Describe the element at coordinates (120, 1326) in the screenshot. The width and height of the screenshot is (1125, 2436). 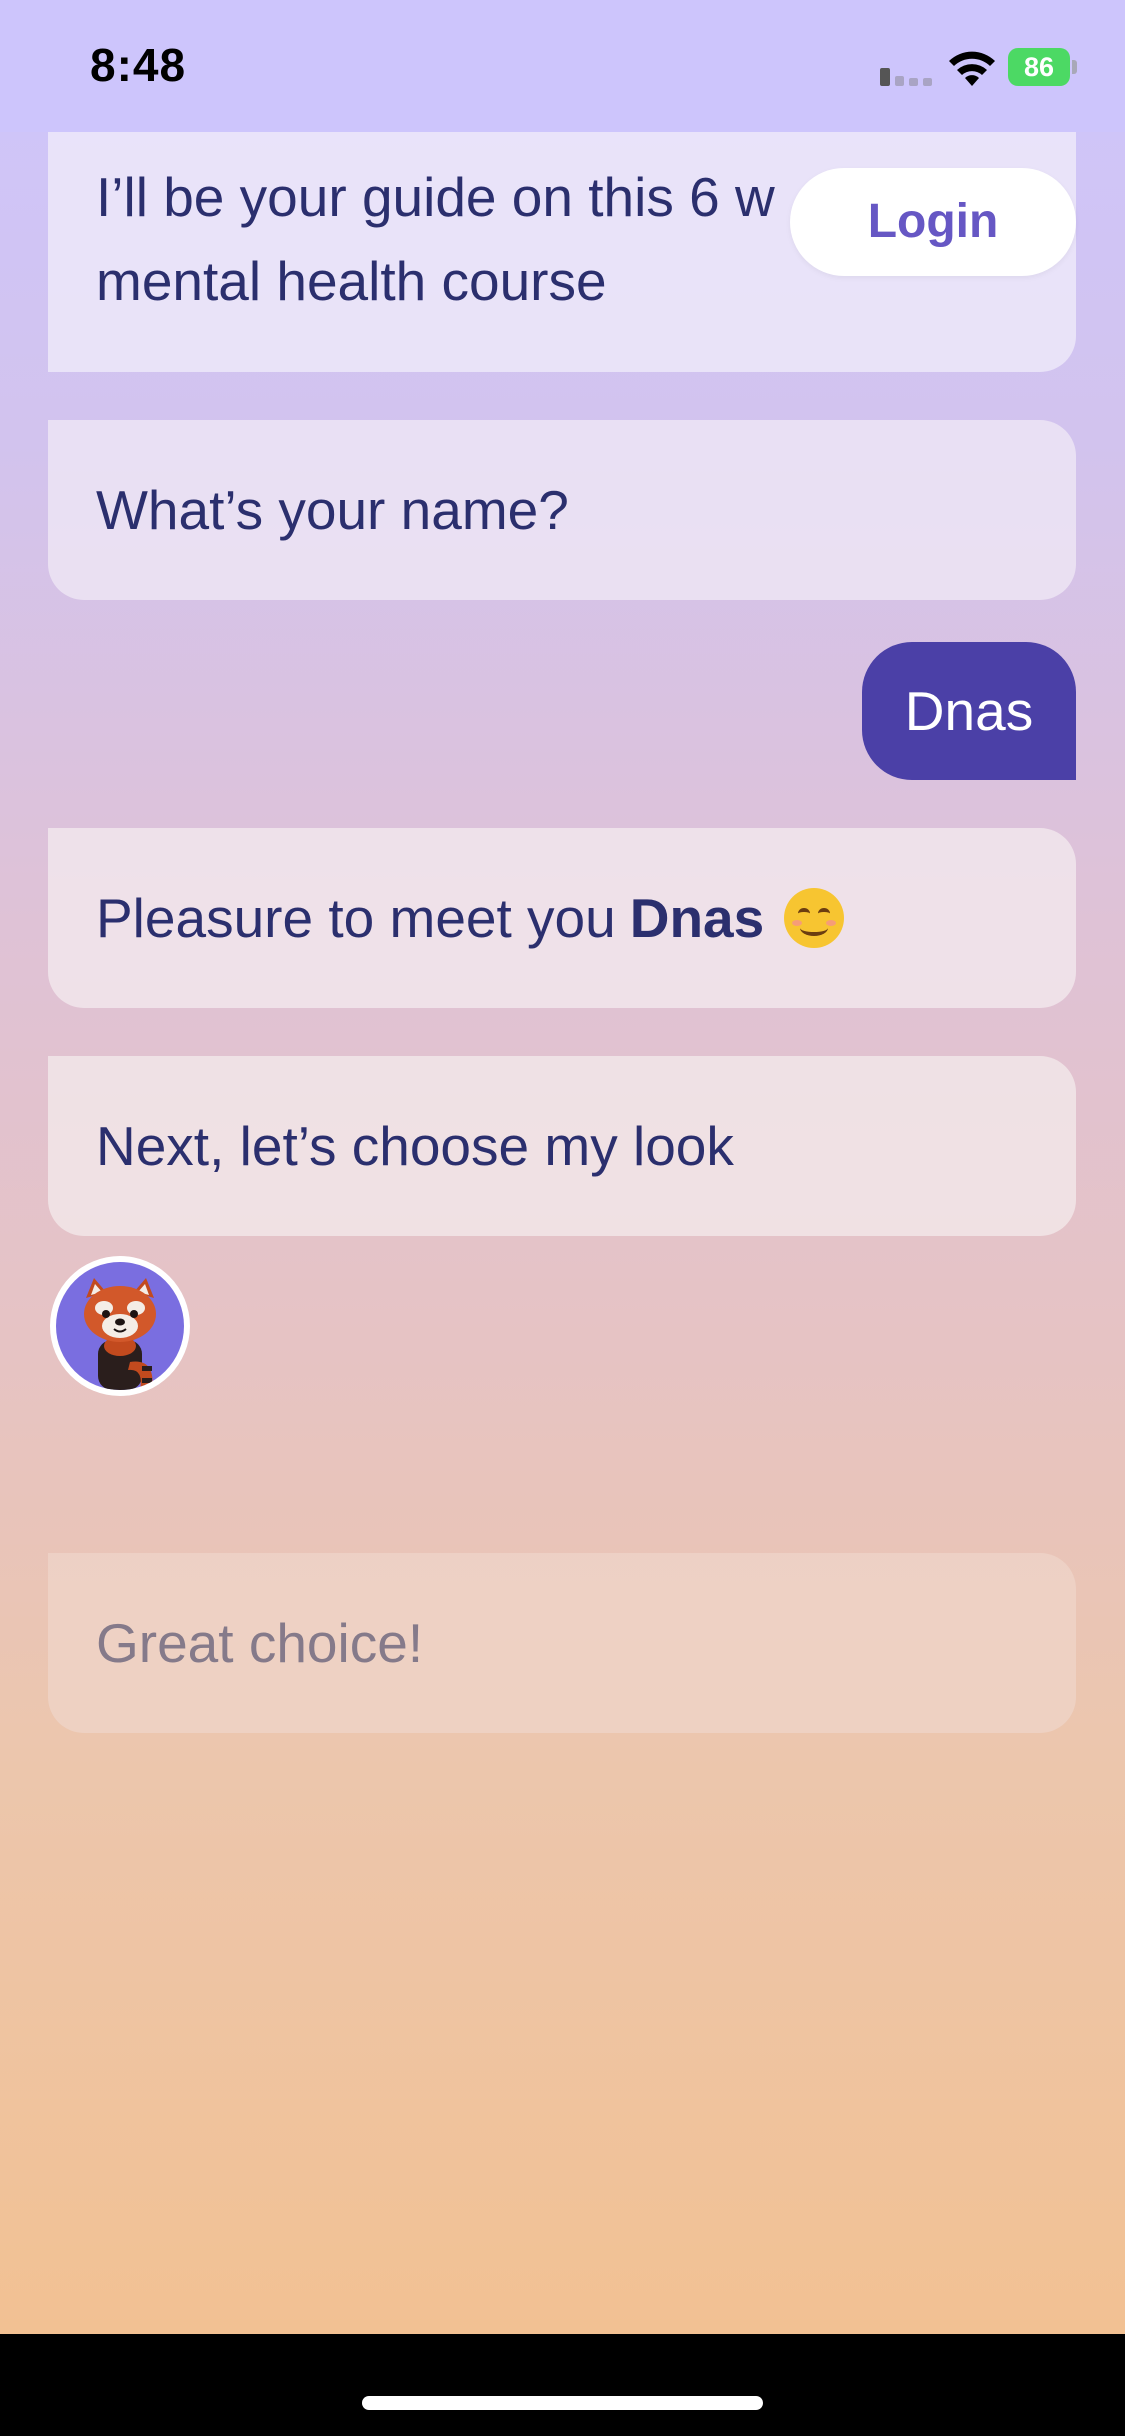
I see `red-panda-avatar-icon` at that location.